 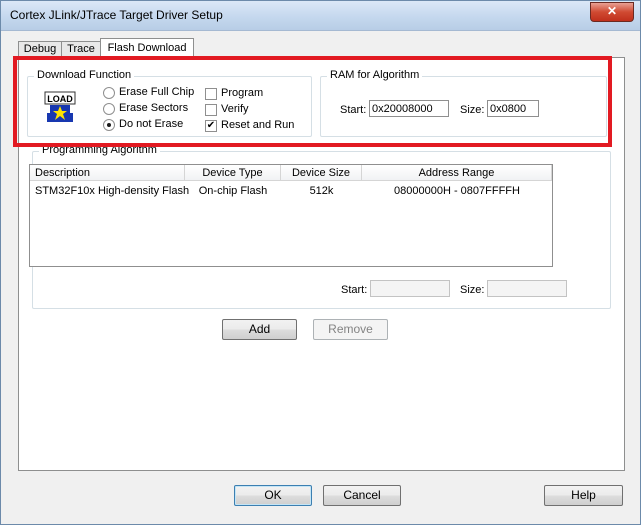 I want to click on download-function-label: Download Function, so click(x=84, y=75).